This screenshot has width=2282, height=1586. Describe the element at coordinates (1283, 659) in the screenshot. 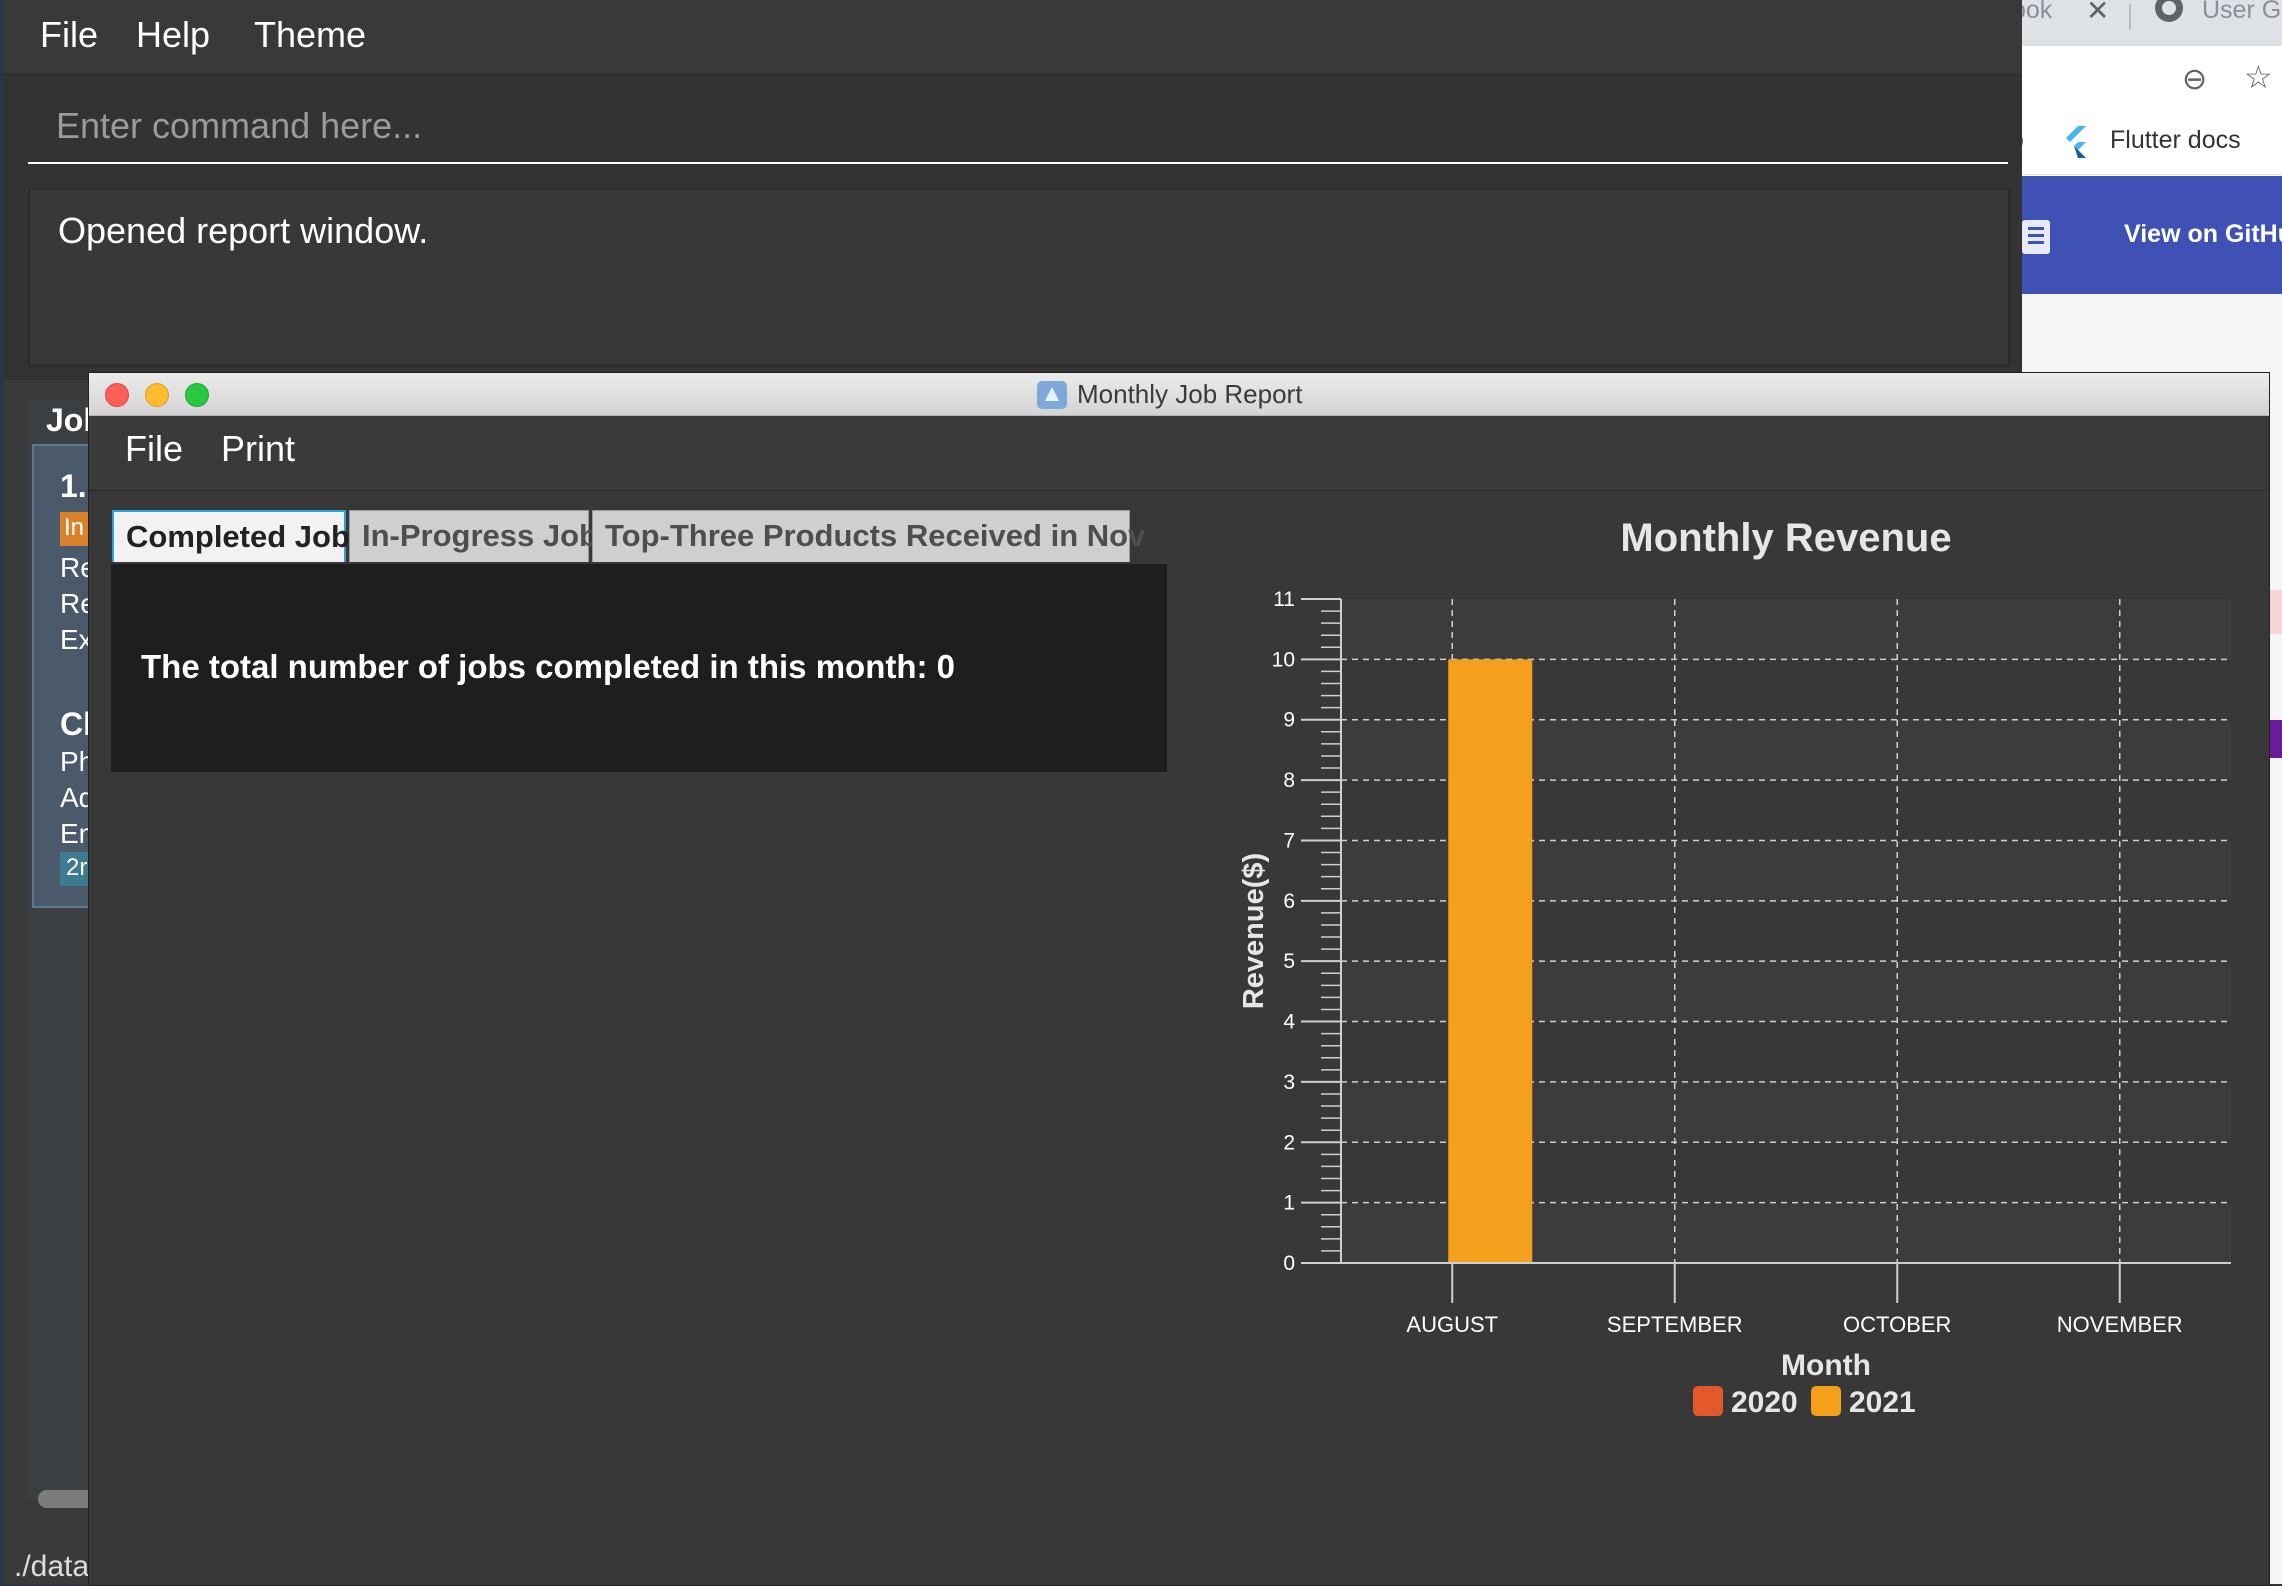

I see `y-tick-label: 10` at that location.